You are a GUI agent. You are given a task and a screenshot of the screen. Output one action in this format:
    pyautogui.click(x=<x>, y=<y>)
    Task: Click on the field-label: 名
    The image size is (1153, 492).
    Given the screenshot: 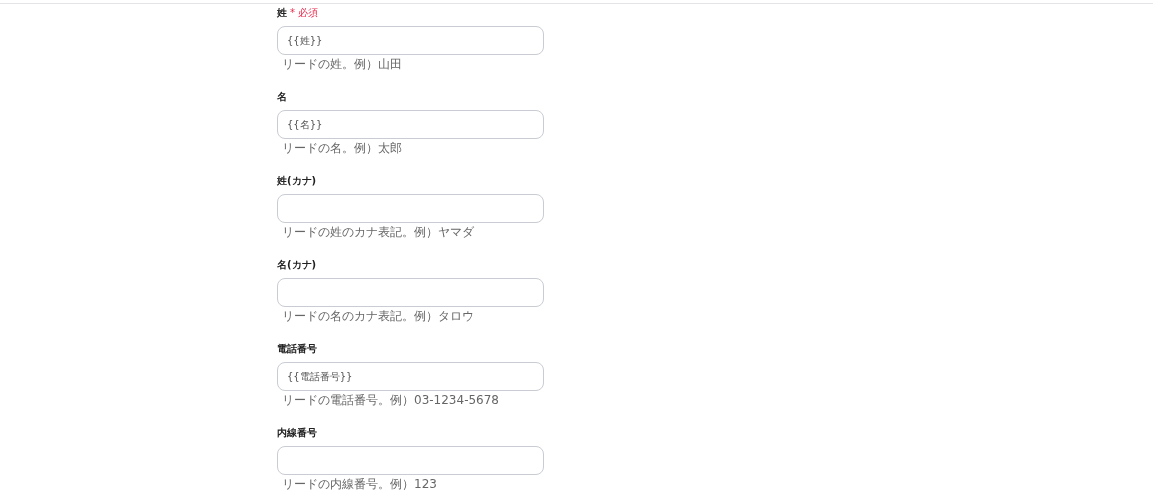 What is the action you would take?
    pyautogui.click(x=282, y=97)
    